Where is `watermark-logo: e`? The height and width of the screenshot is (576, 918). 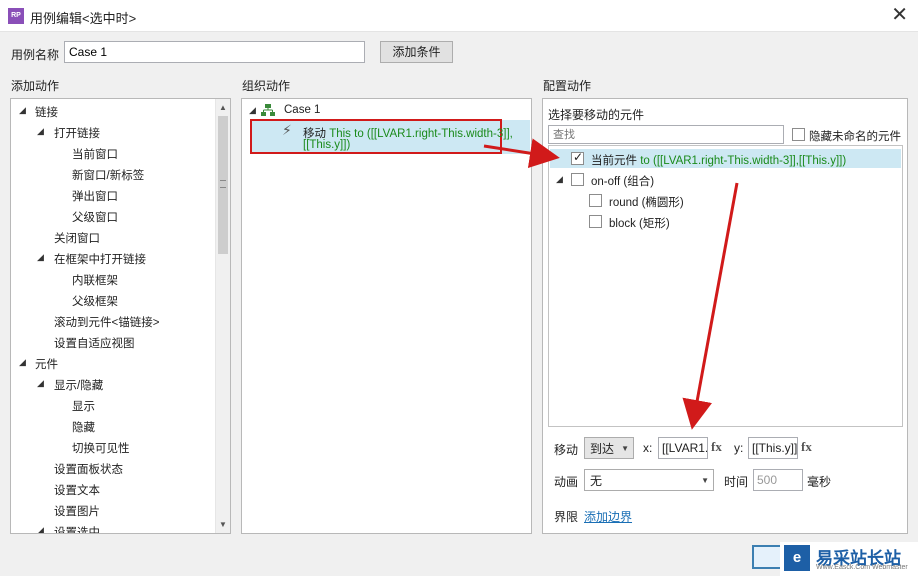
watermark-logo: e is located at coordinates (797, 558).